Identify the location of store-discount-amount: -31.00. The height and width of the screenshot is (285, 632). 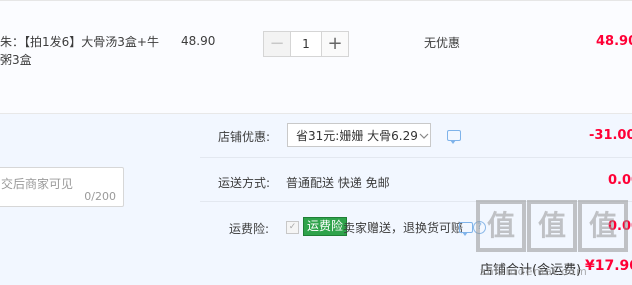
(610, 135).